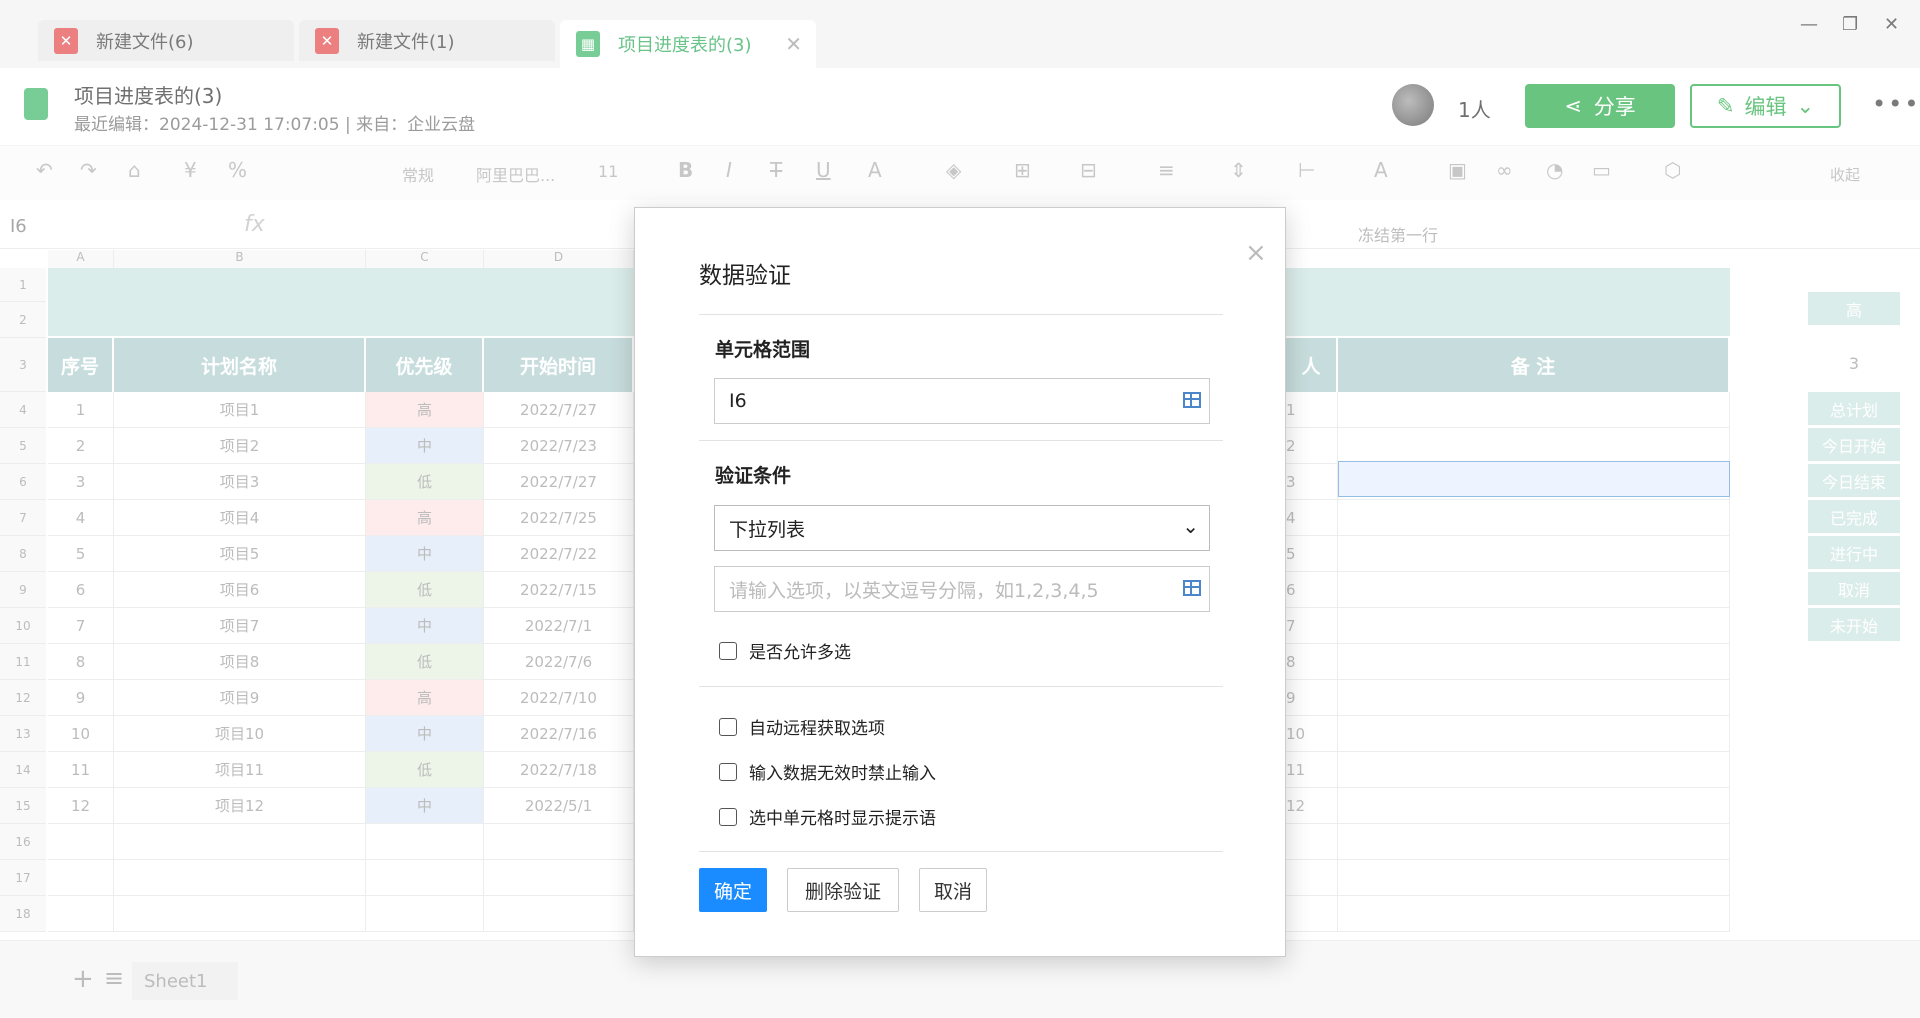  I want to click on delete-validation-button: 删除验证, so click(843, 890).